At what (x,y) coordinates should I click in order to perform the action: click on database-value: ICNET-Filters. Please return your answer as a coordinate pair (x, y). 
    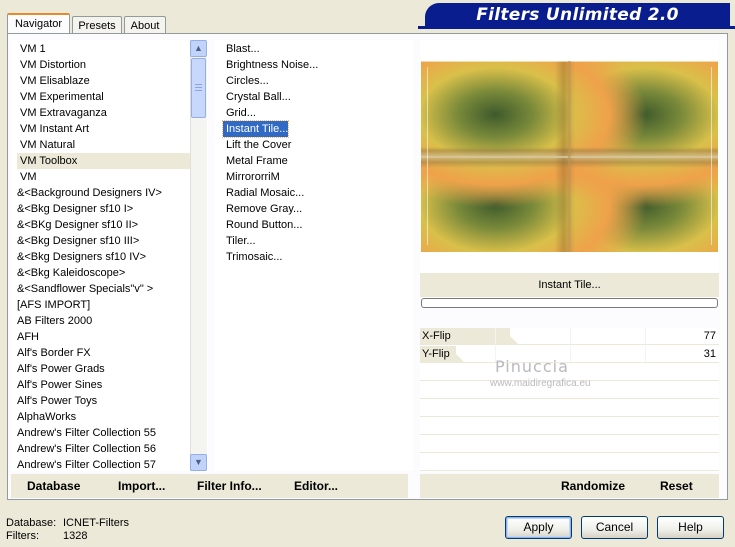
    Looking at the image, I should click on (96, 523).